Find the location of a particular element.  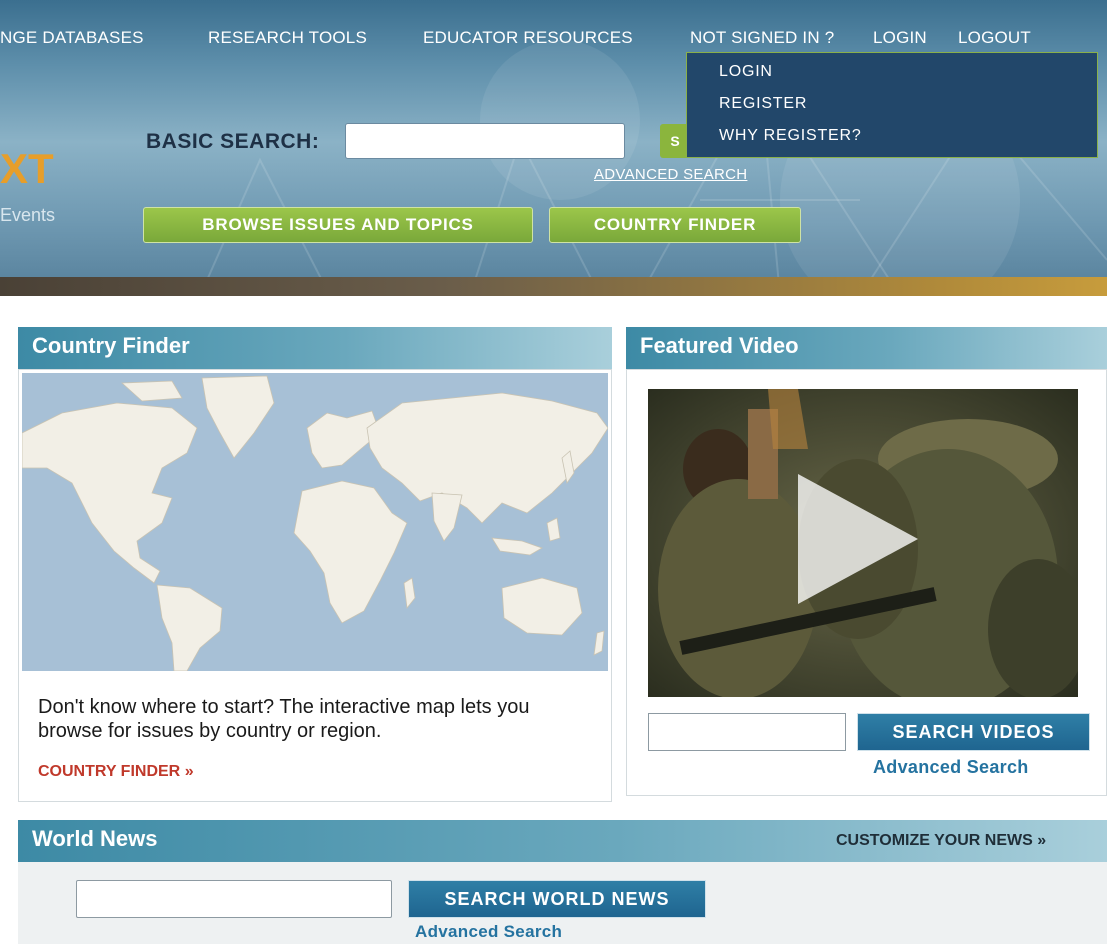

nav-educator-resources: EDUCATOR RESOURCES is located at coordinates (528, 38).